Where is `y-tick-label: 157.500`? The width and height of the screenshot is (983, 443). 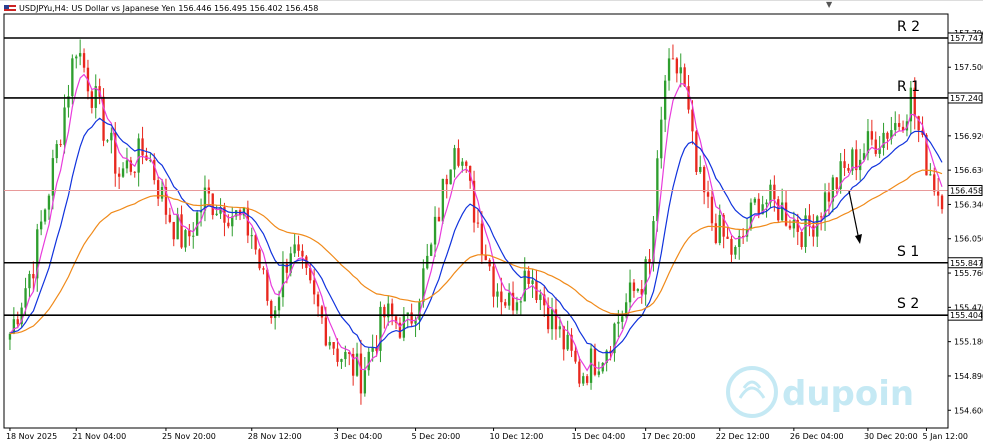
y-tick-label: 157.500 is located at coordinates (968, 67).